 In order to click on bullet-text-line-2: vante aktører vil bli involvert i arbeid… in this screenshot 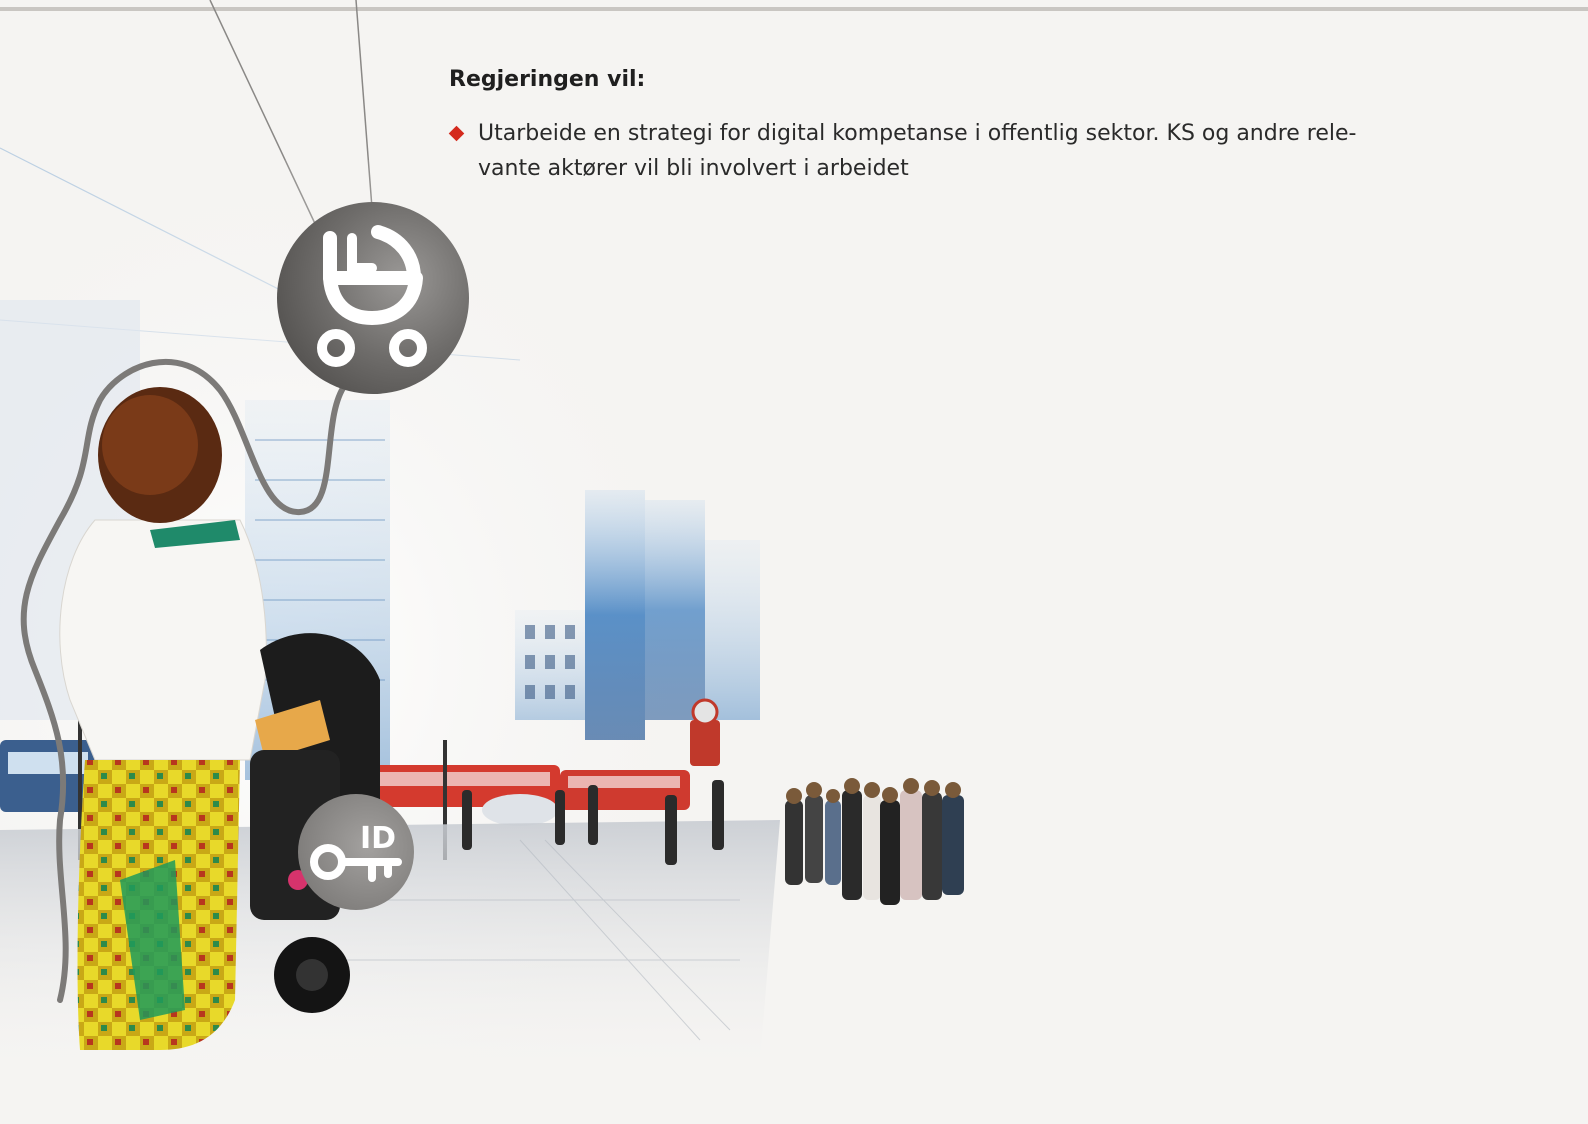, I will do `click(693, 168)`.